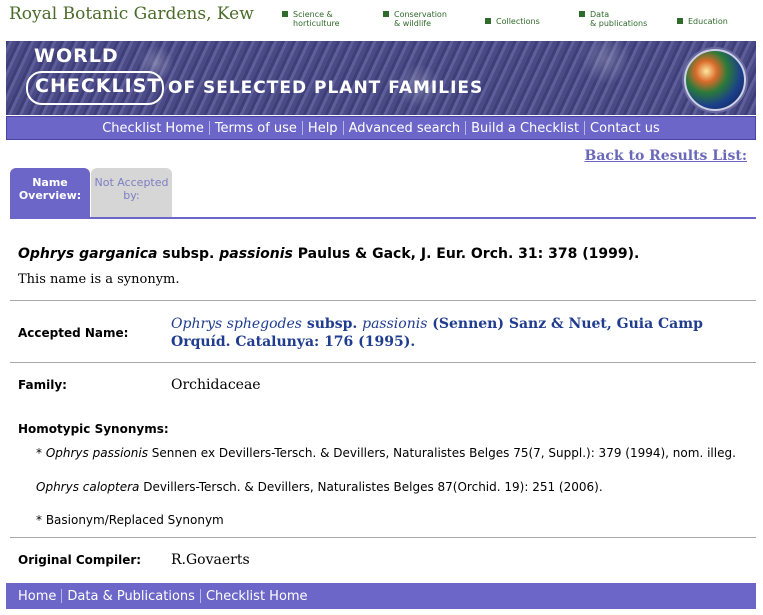 This screenshot has width=763, height=615. I want to click on topnav-education: Education, so click(702, 21).